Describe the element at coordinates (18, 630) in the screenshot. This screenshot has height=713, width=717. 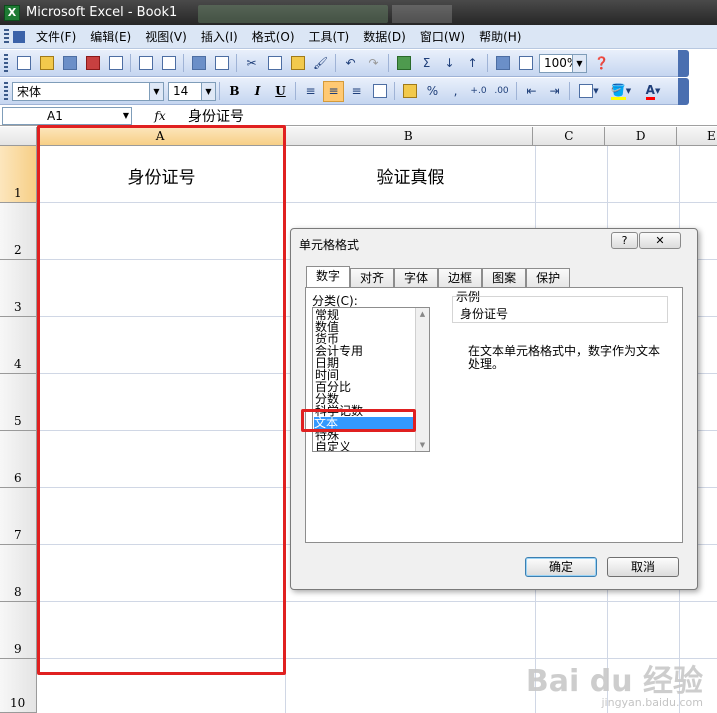
I see `row-header-9: 9` at that location.